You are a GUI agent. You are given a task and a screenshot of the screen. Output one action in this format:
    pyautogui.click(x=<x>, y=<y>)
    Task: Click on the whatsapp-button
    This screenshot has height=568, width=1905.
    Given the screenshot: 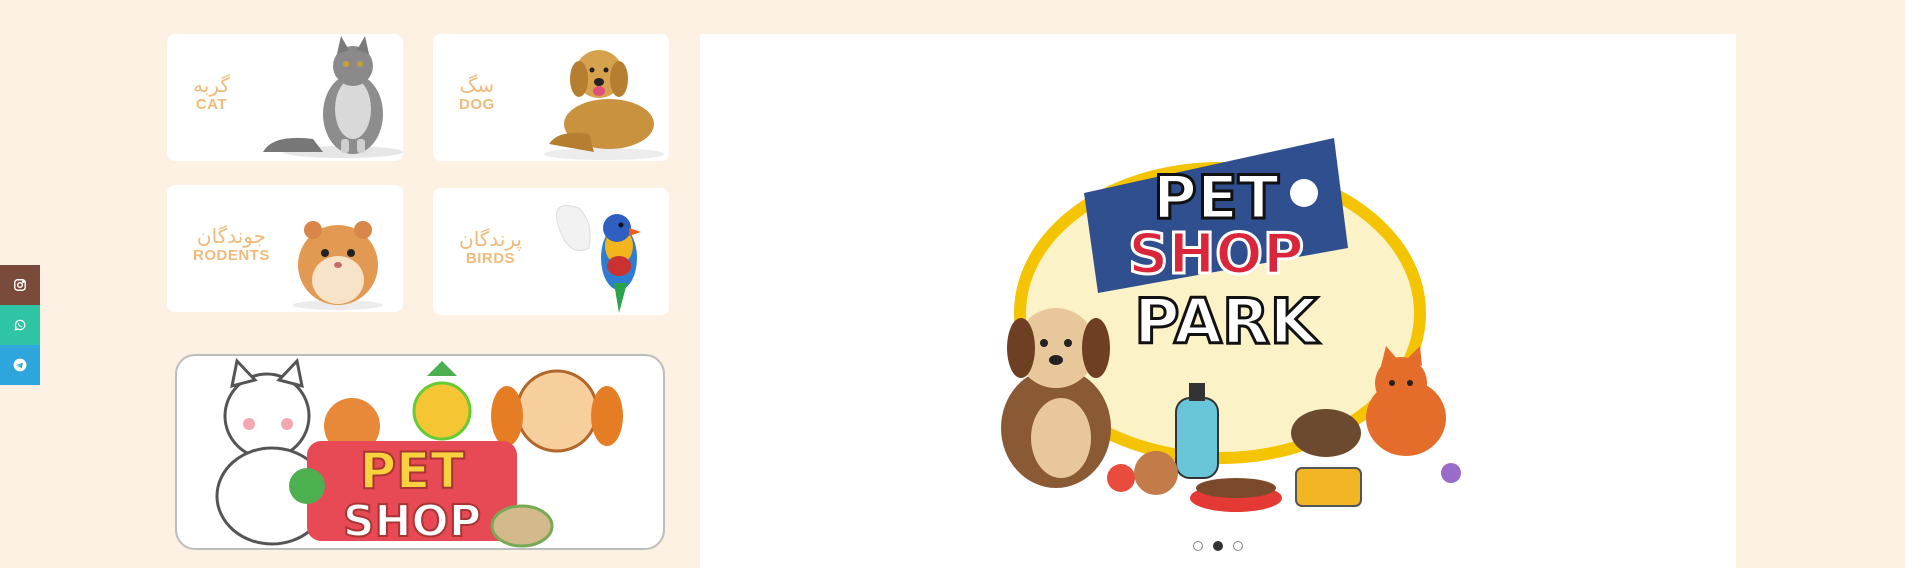 What is the action you would take?
    pyautogui.click(x=20, y=325)
    